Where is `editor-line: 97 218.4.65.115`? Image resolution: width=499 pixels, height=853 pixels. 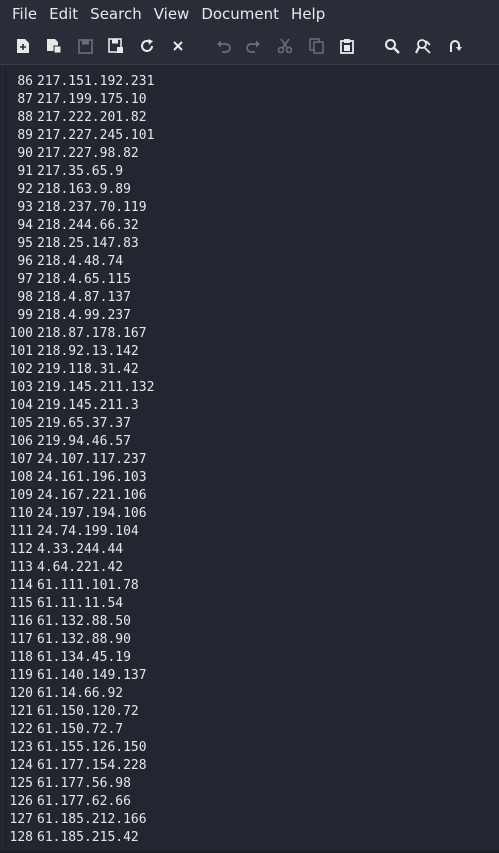
editor-line: 97 218.4.65.115 is located at coordinates (249, 280).